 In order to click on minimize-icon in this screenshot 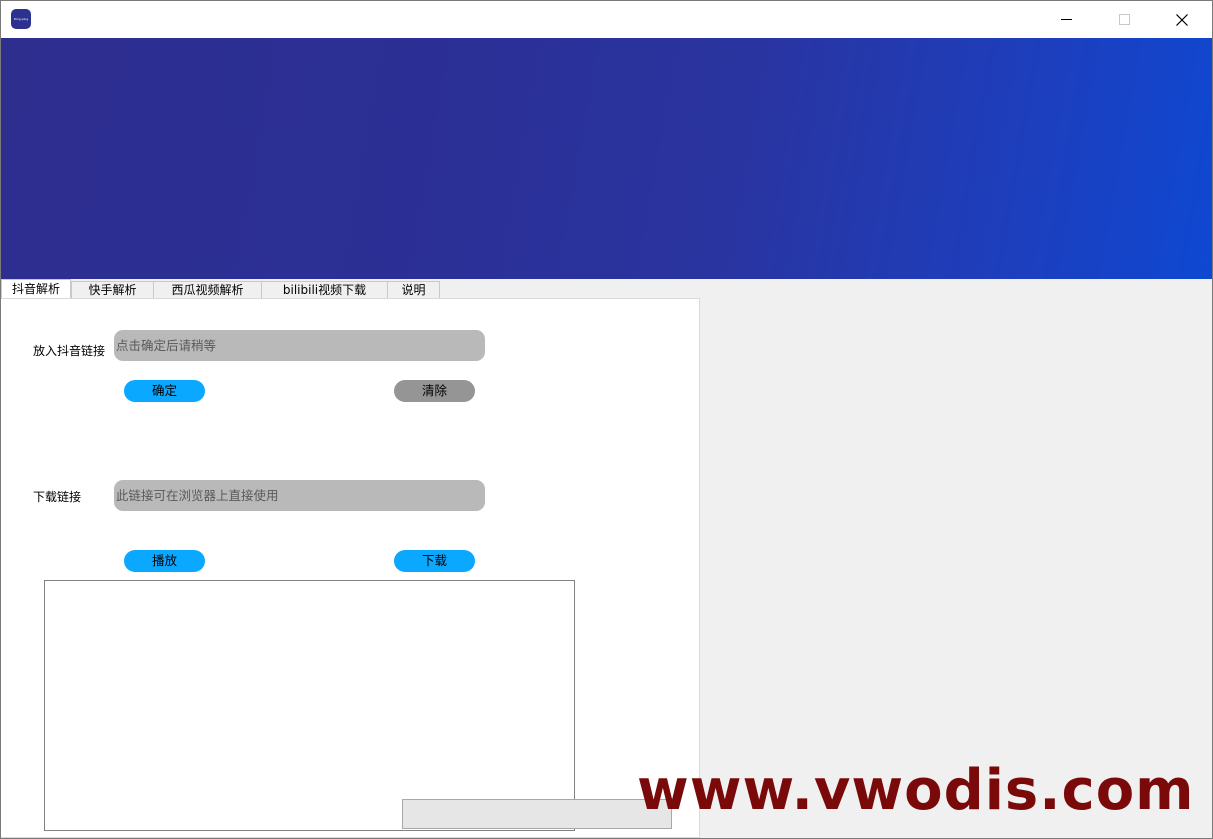, I will do `click(1066, 19)`.